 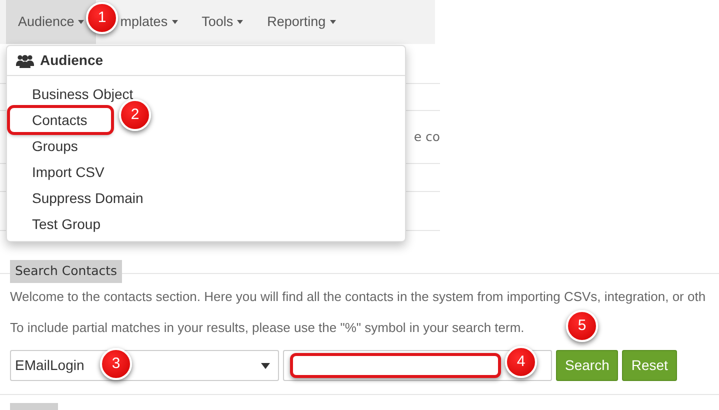 I want to click on text-fragment: e co, so click(x=427, y=137).